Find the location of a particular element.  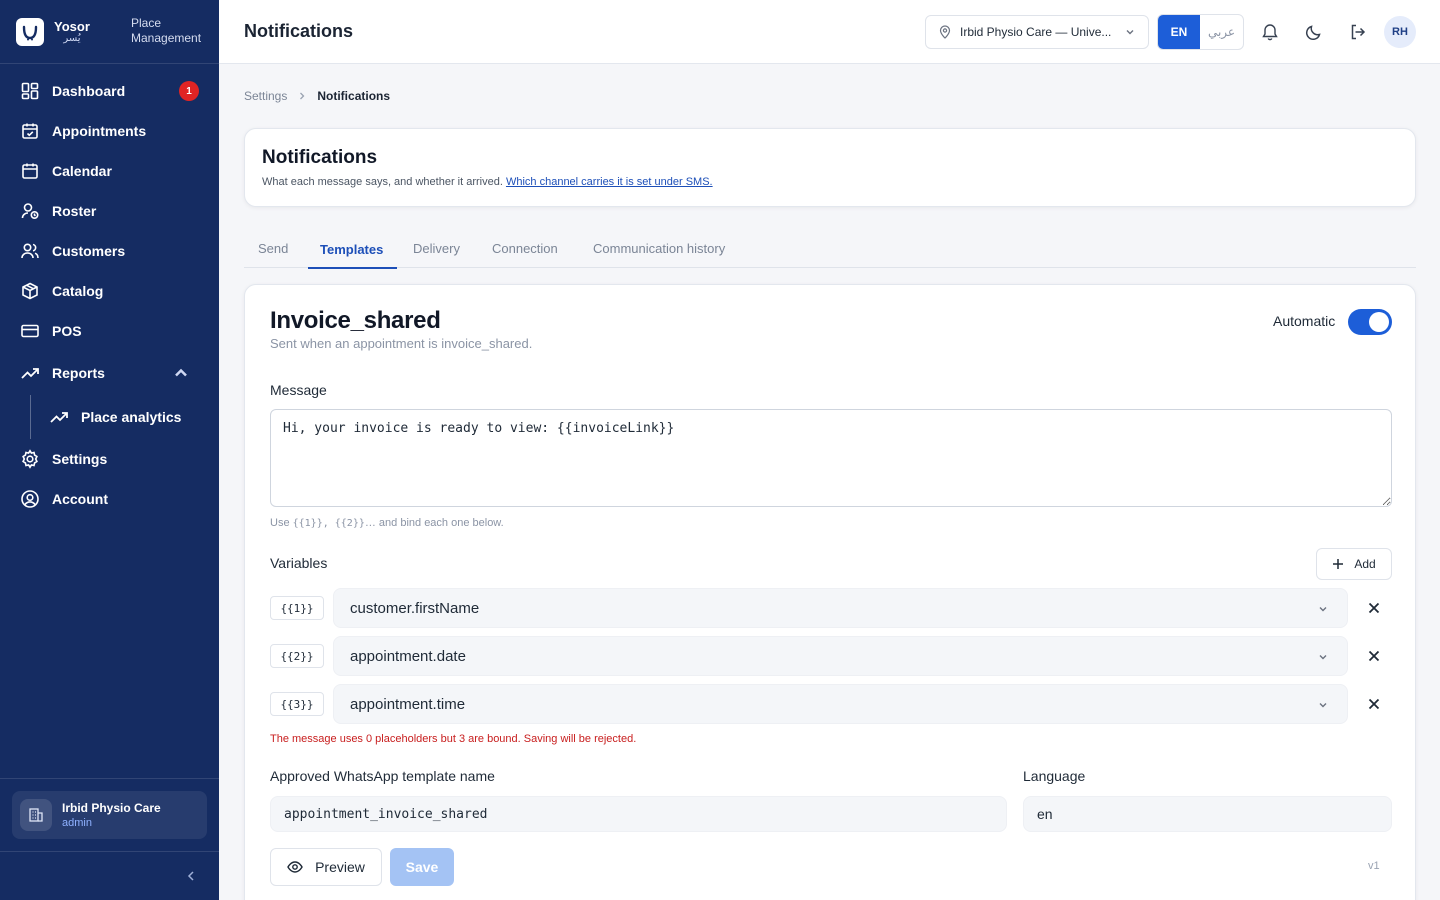

sidebar-item-calendar: Calendar is located at coordinates (109, 171).